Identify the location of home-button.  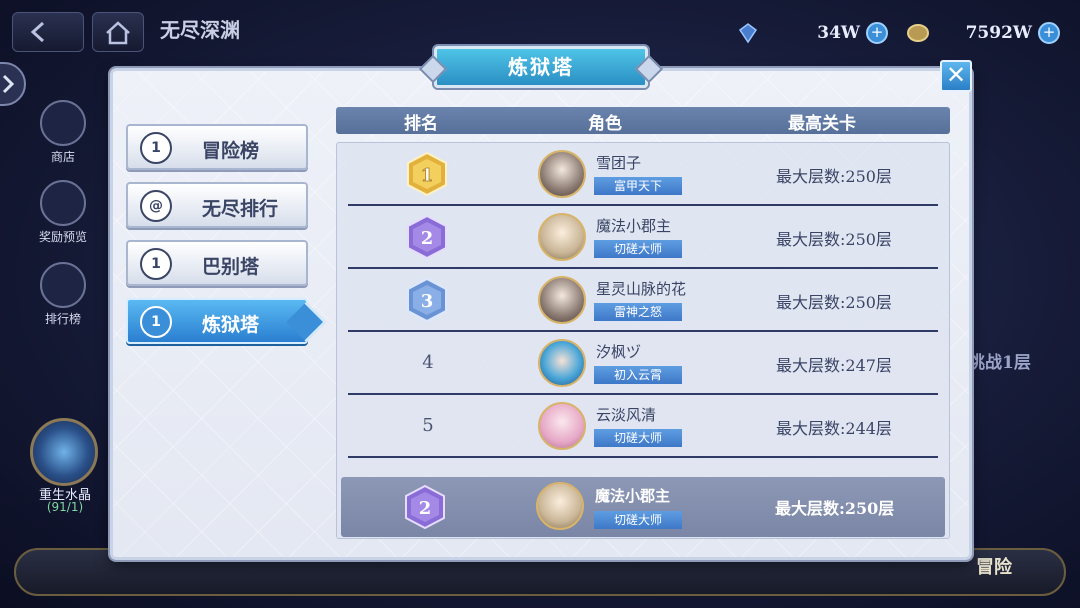
(118, 32).